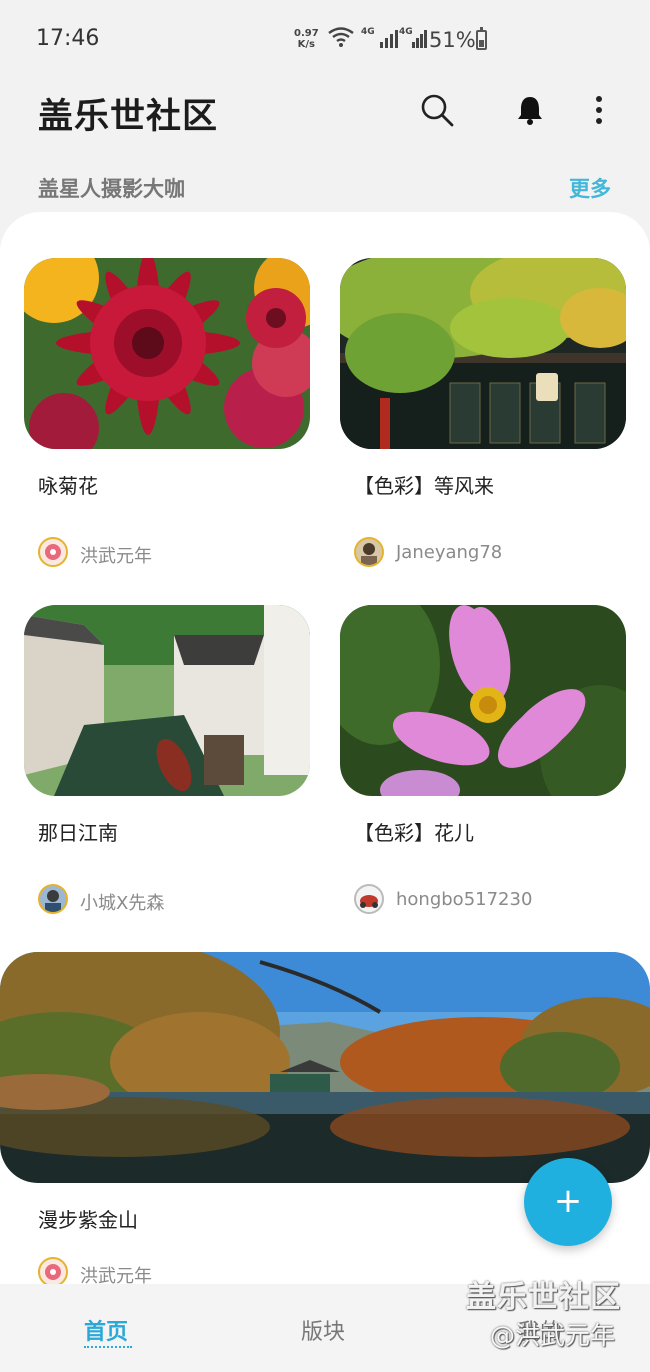  I want to click on author-name: 小城X先森, so click(122, 902).